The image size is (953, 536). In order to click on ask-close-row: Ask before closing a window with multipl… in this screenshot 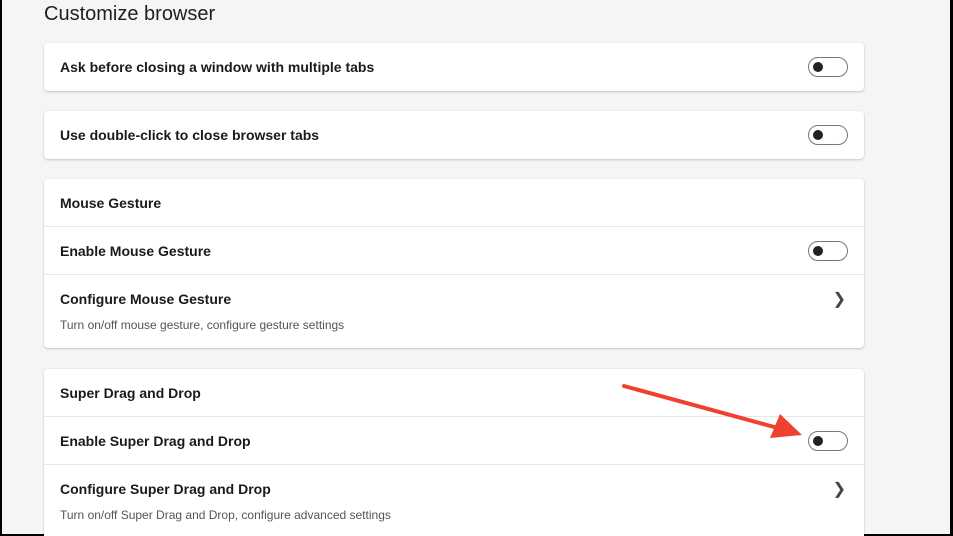, I will do `click(454, 67)`.